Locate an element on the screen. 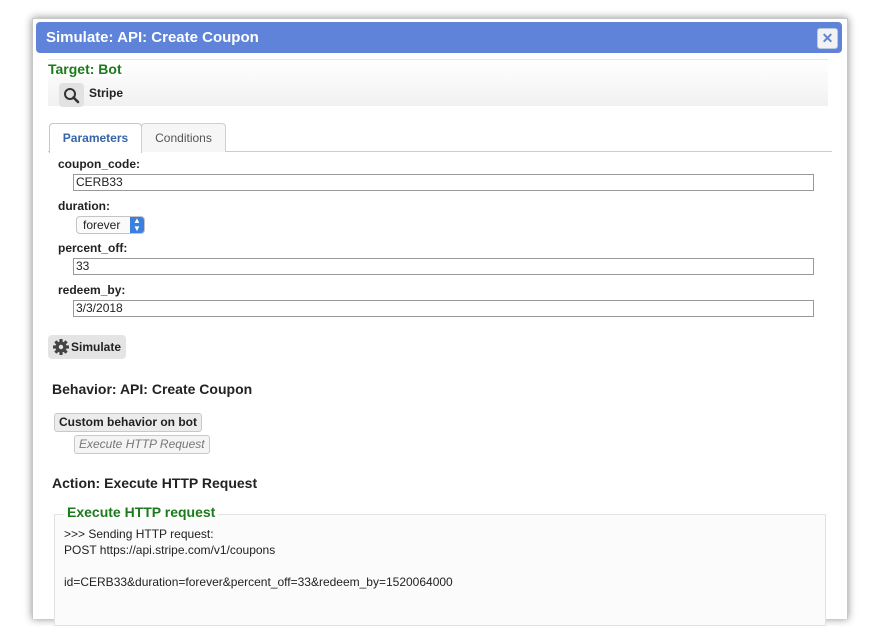 The image size is (878, 626). duration-select: forever ▲ ▼ is located at coordinates (110, 225).